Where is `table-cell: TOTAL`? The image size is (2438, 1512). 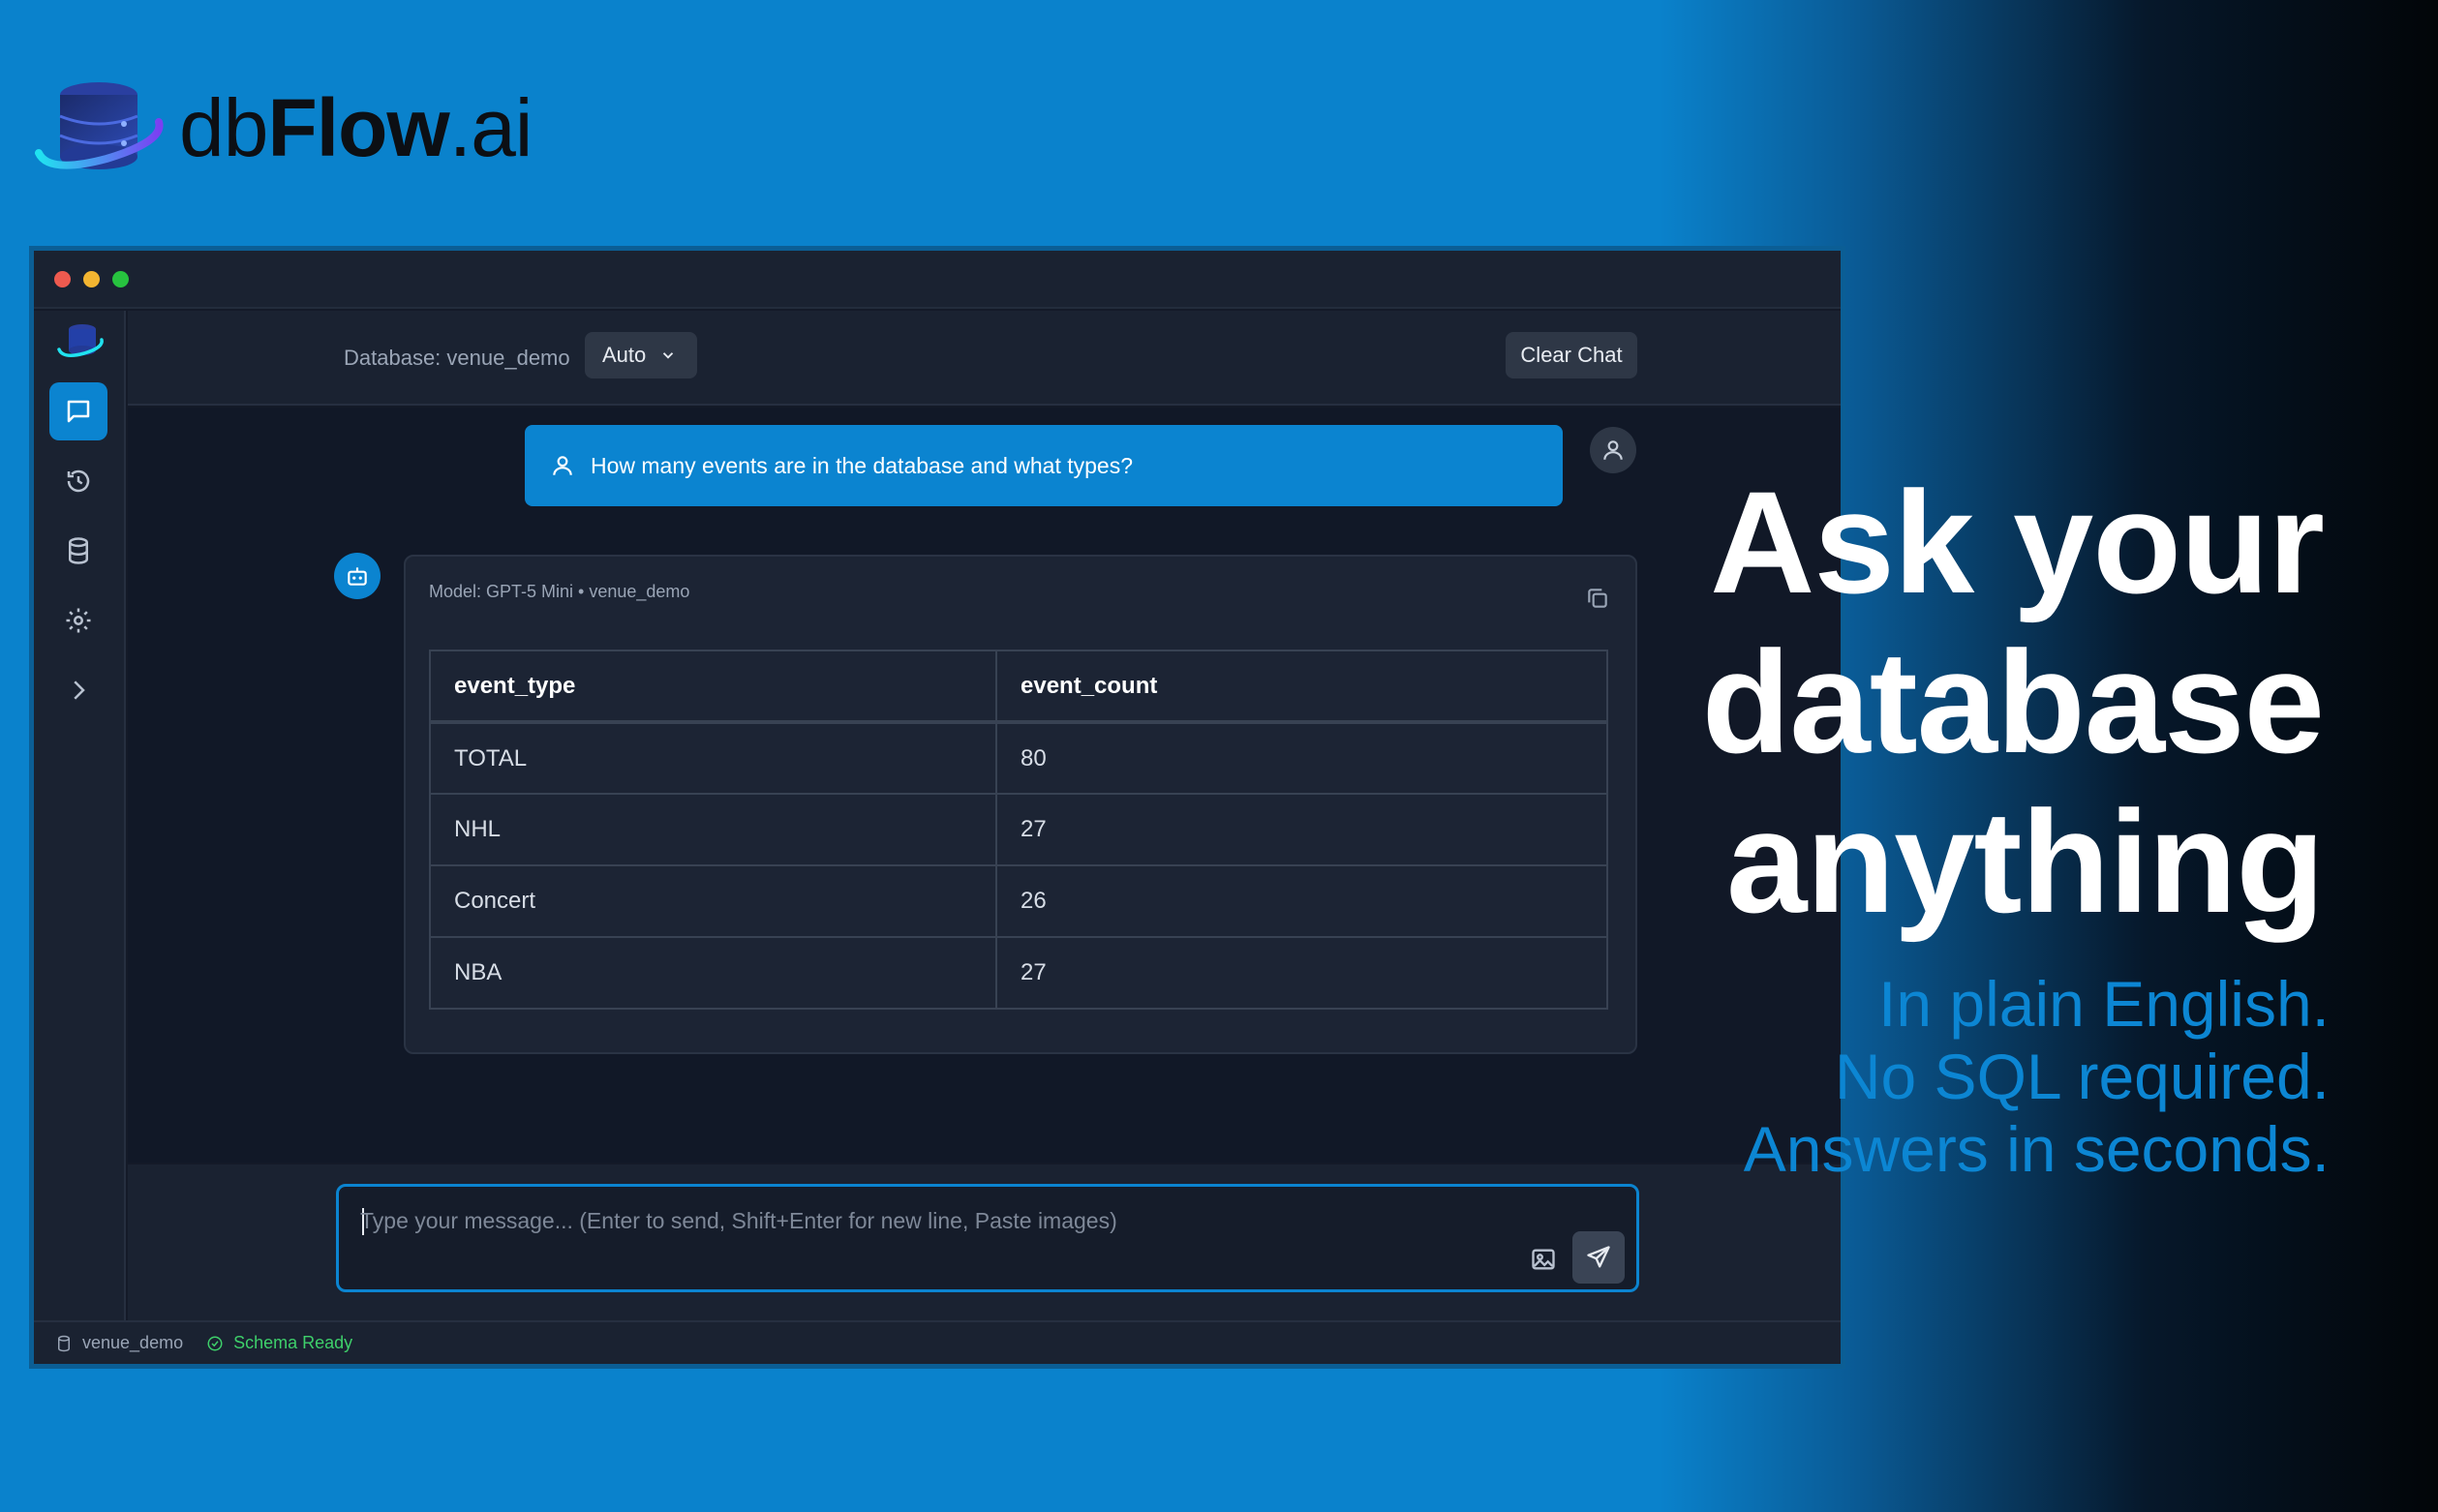
table-cell: TOTAL is located at coordinates (713, 758).